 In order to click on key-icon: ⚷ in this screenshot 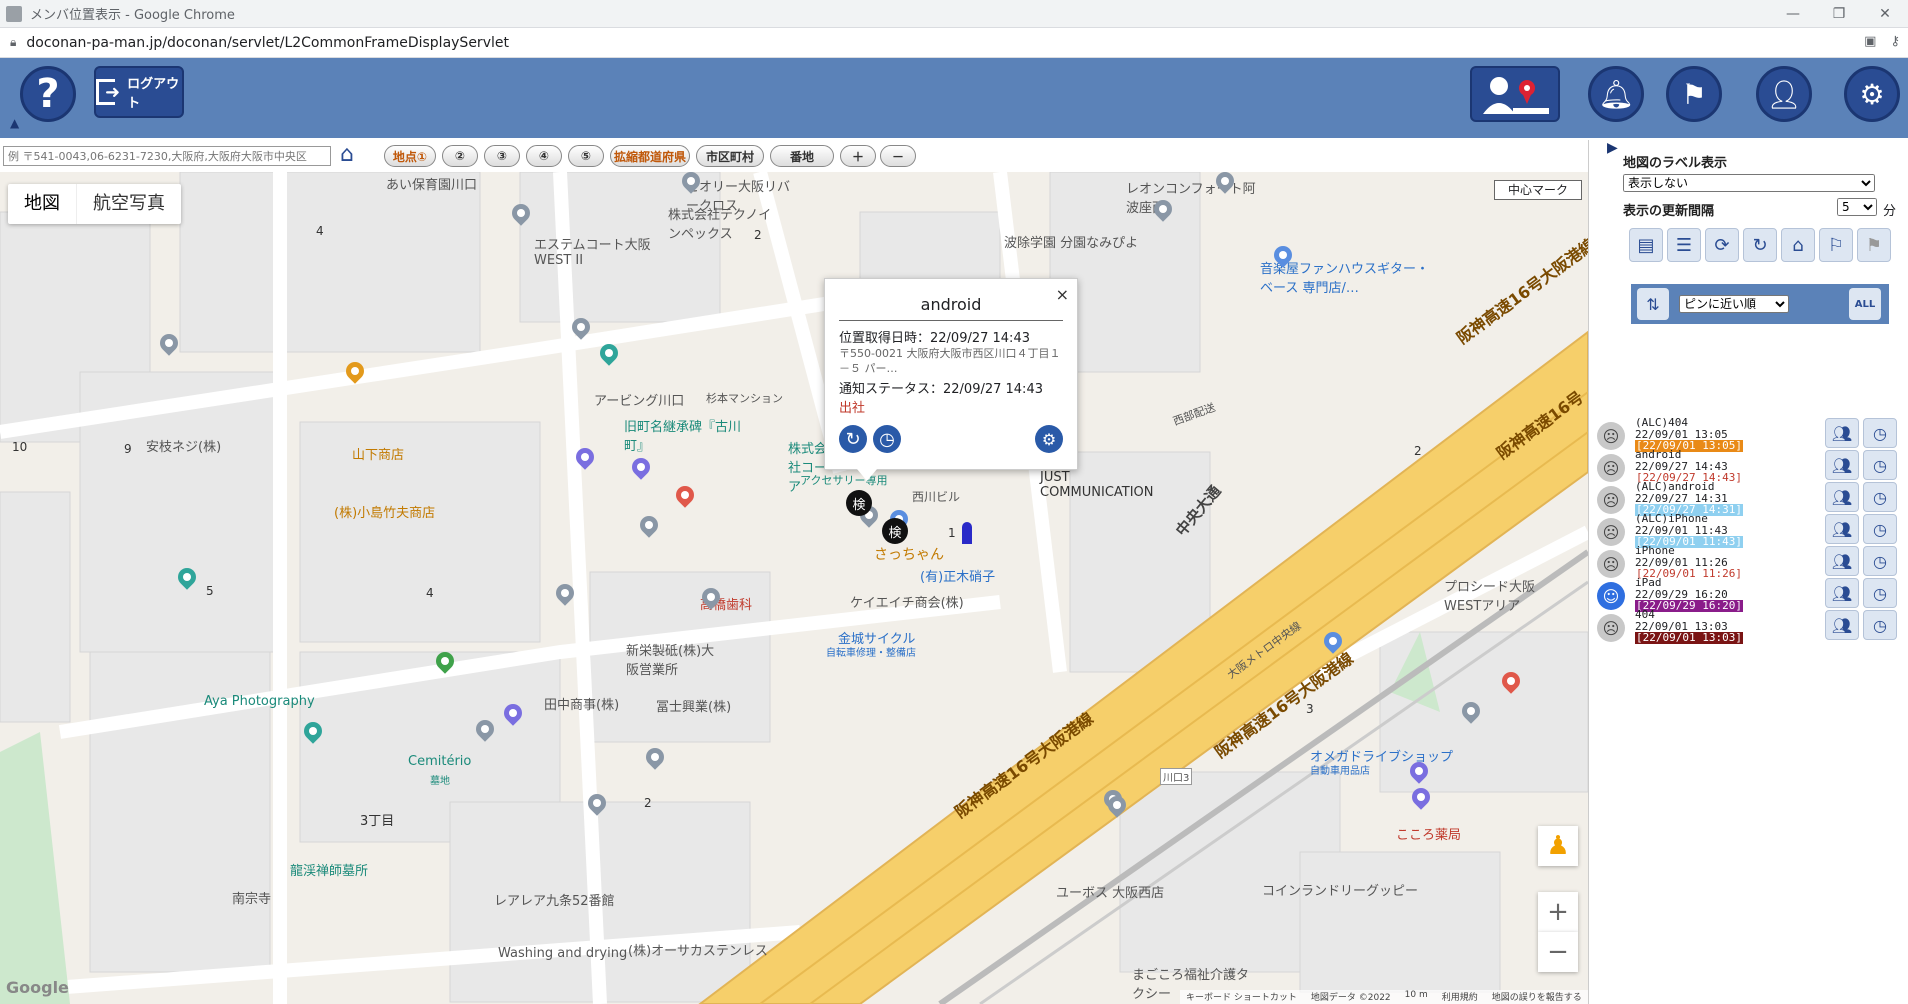, I will do `click(1895, 41)`.